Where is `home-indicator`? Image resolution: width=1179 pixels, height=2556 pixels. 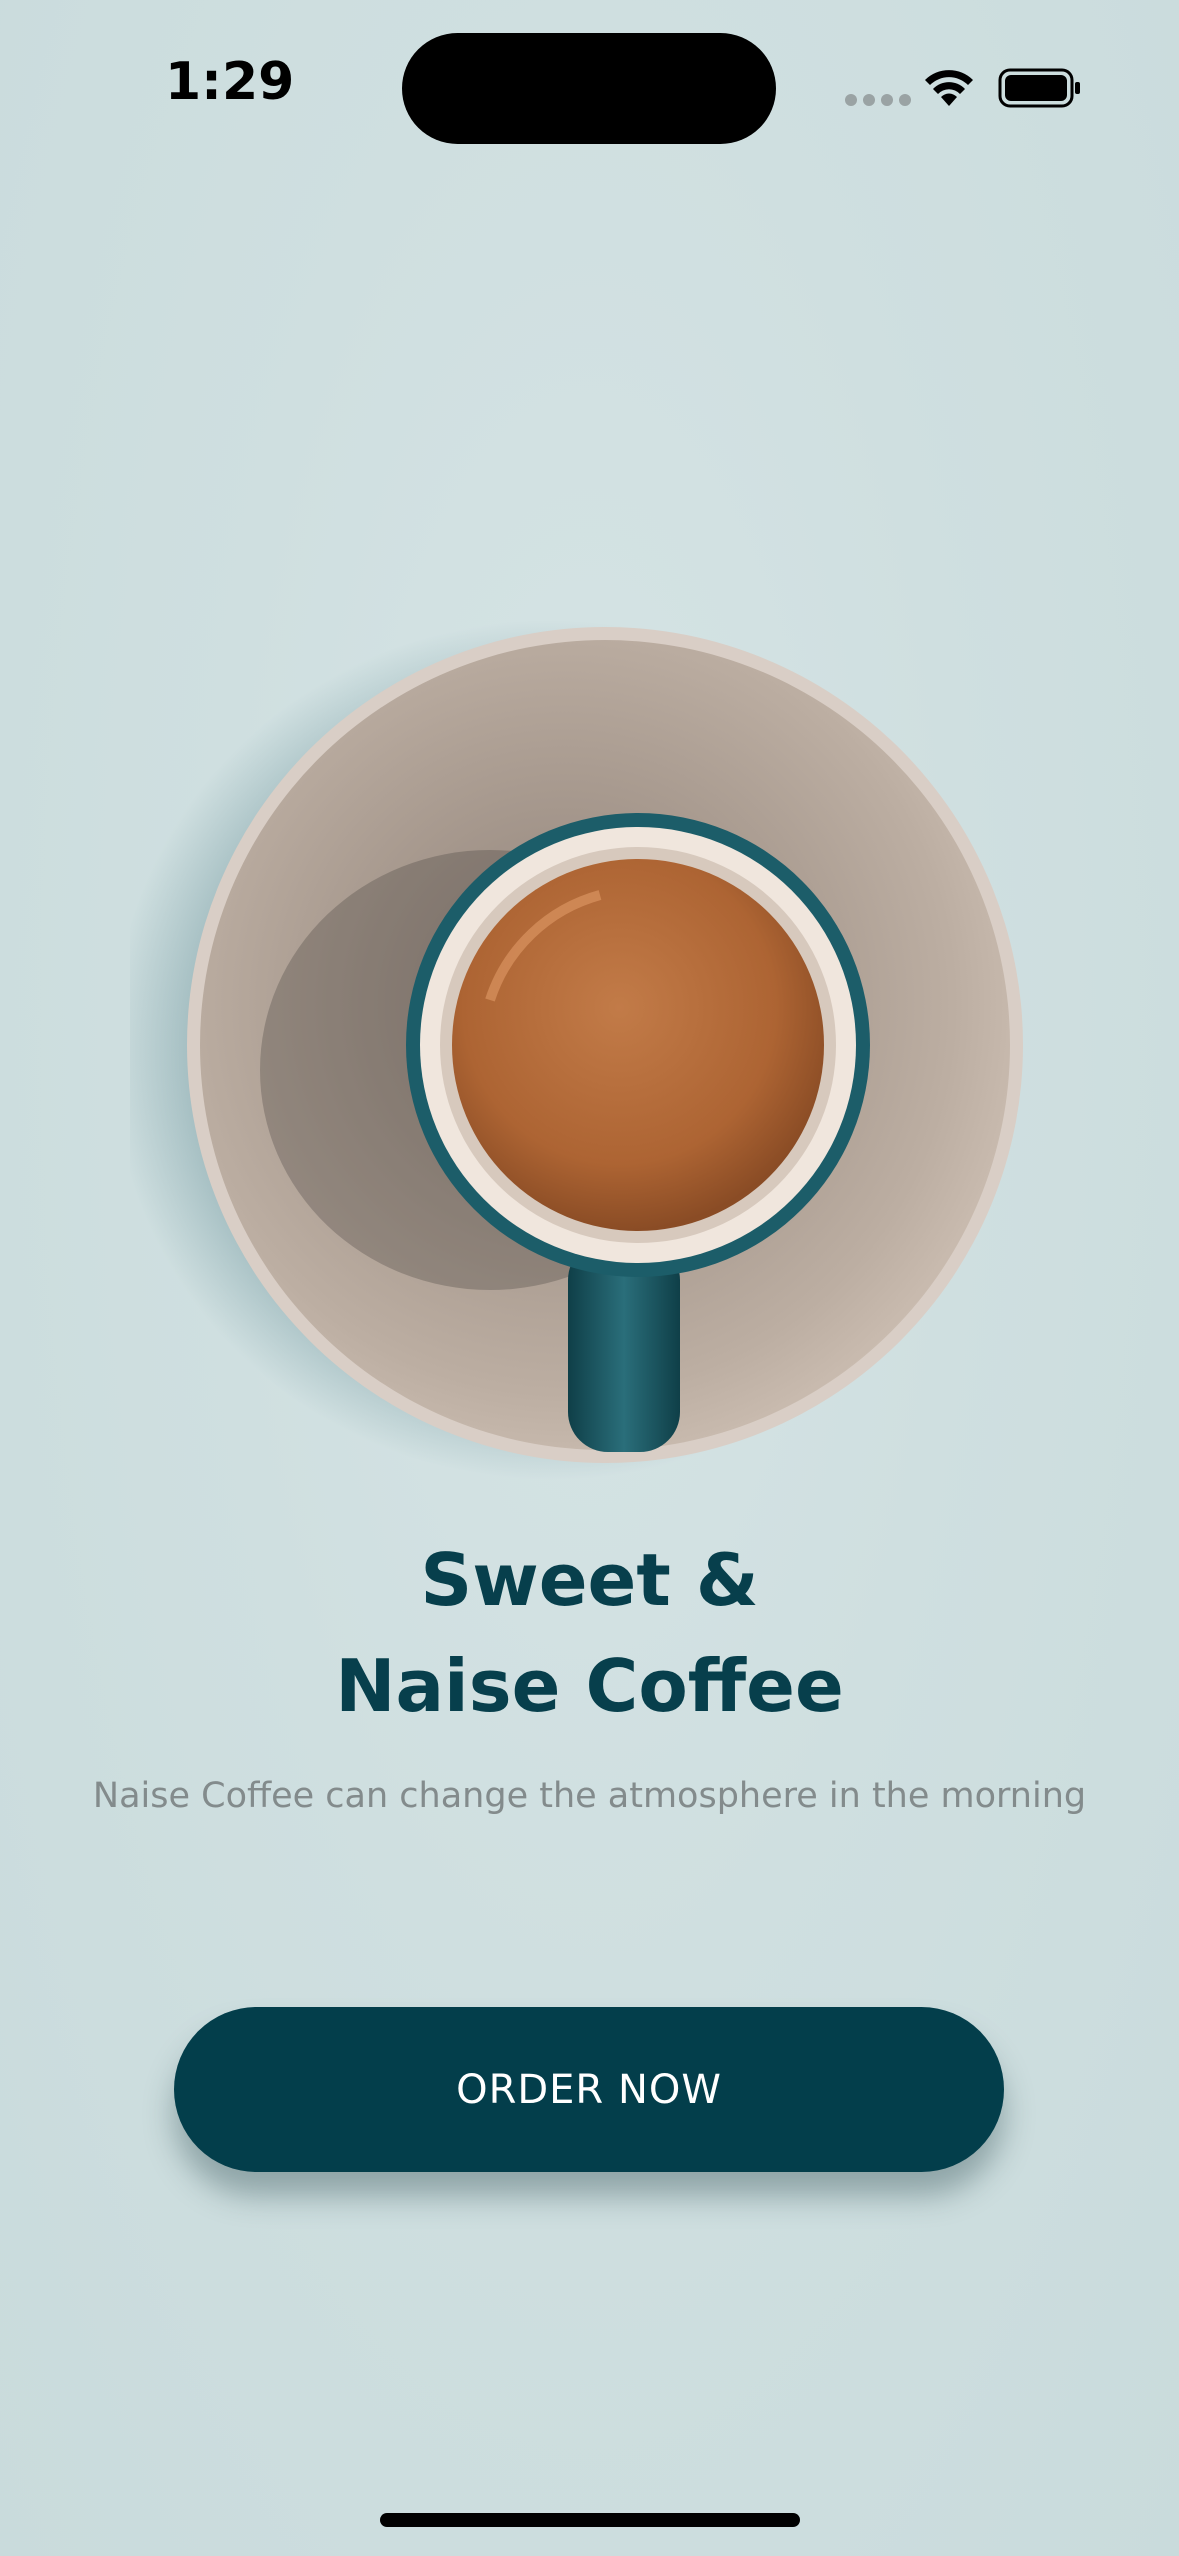
home-indicator is located at coordinates (590, 2520).